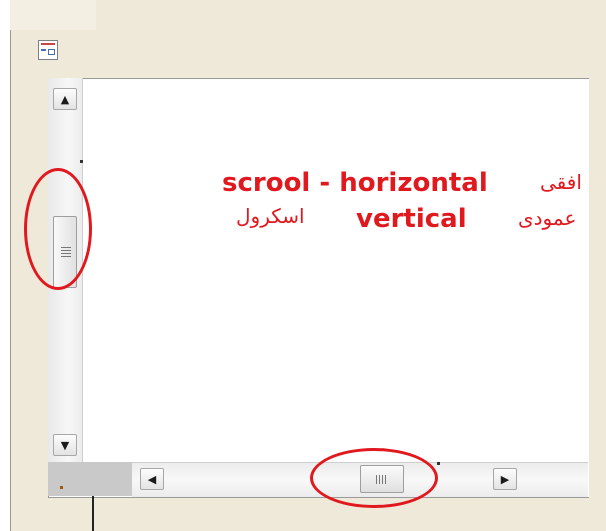  I want to click on scroll-right-button: ▶, so click(505, 479).